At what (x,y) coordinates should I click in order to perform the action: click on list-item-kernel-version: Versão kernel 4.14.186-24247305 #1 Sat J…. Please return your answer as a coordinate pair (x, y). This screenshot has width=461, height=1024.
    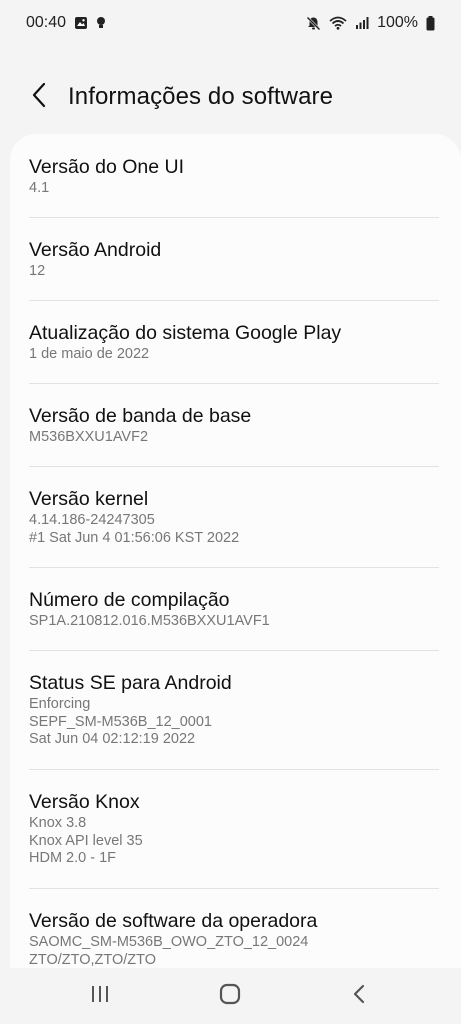
    Looking at the image, I should click on (235, 517).